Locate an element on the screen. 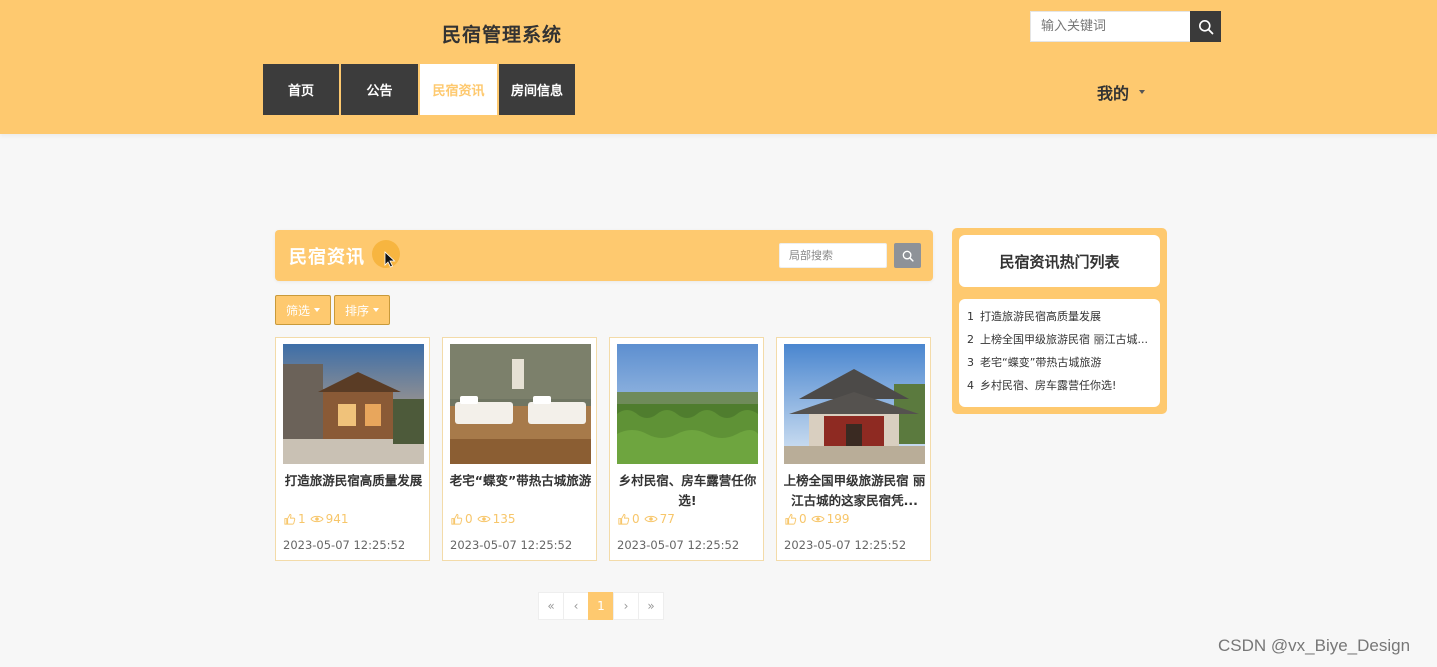 The height and width of the screenshot is (667, 1437). hot-list-item: 4 乡村民宿、房车露营任你选! is located at coordinates (1060, 385).